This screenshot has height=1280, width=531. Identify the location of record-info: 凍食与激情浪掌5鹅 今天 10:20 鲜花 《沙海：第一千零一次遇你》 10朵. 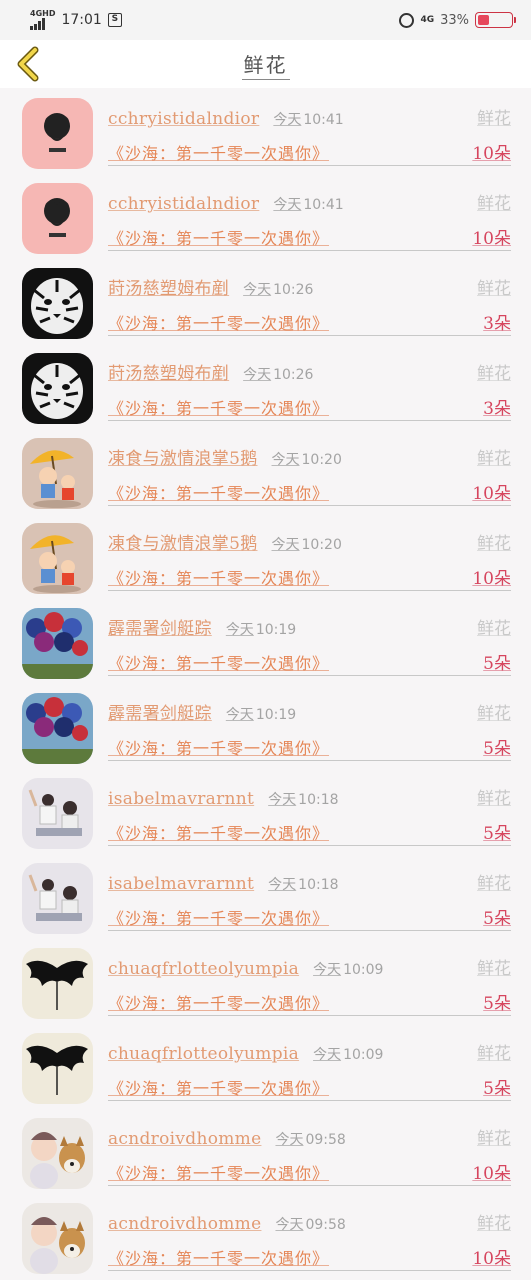
(309, 559).